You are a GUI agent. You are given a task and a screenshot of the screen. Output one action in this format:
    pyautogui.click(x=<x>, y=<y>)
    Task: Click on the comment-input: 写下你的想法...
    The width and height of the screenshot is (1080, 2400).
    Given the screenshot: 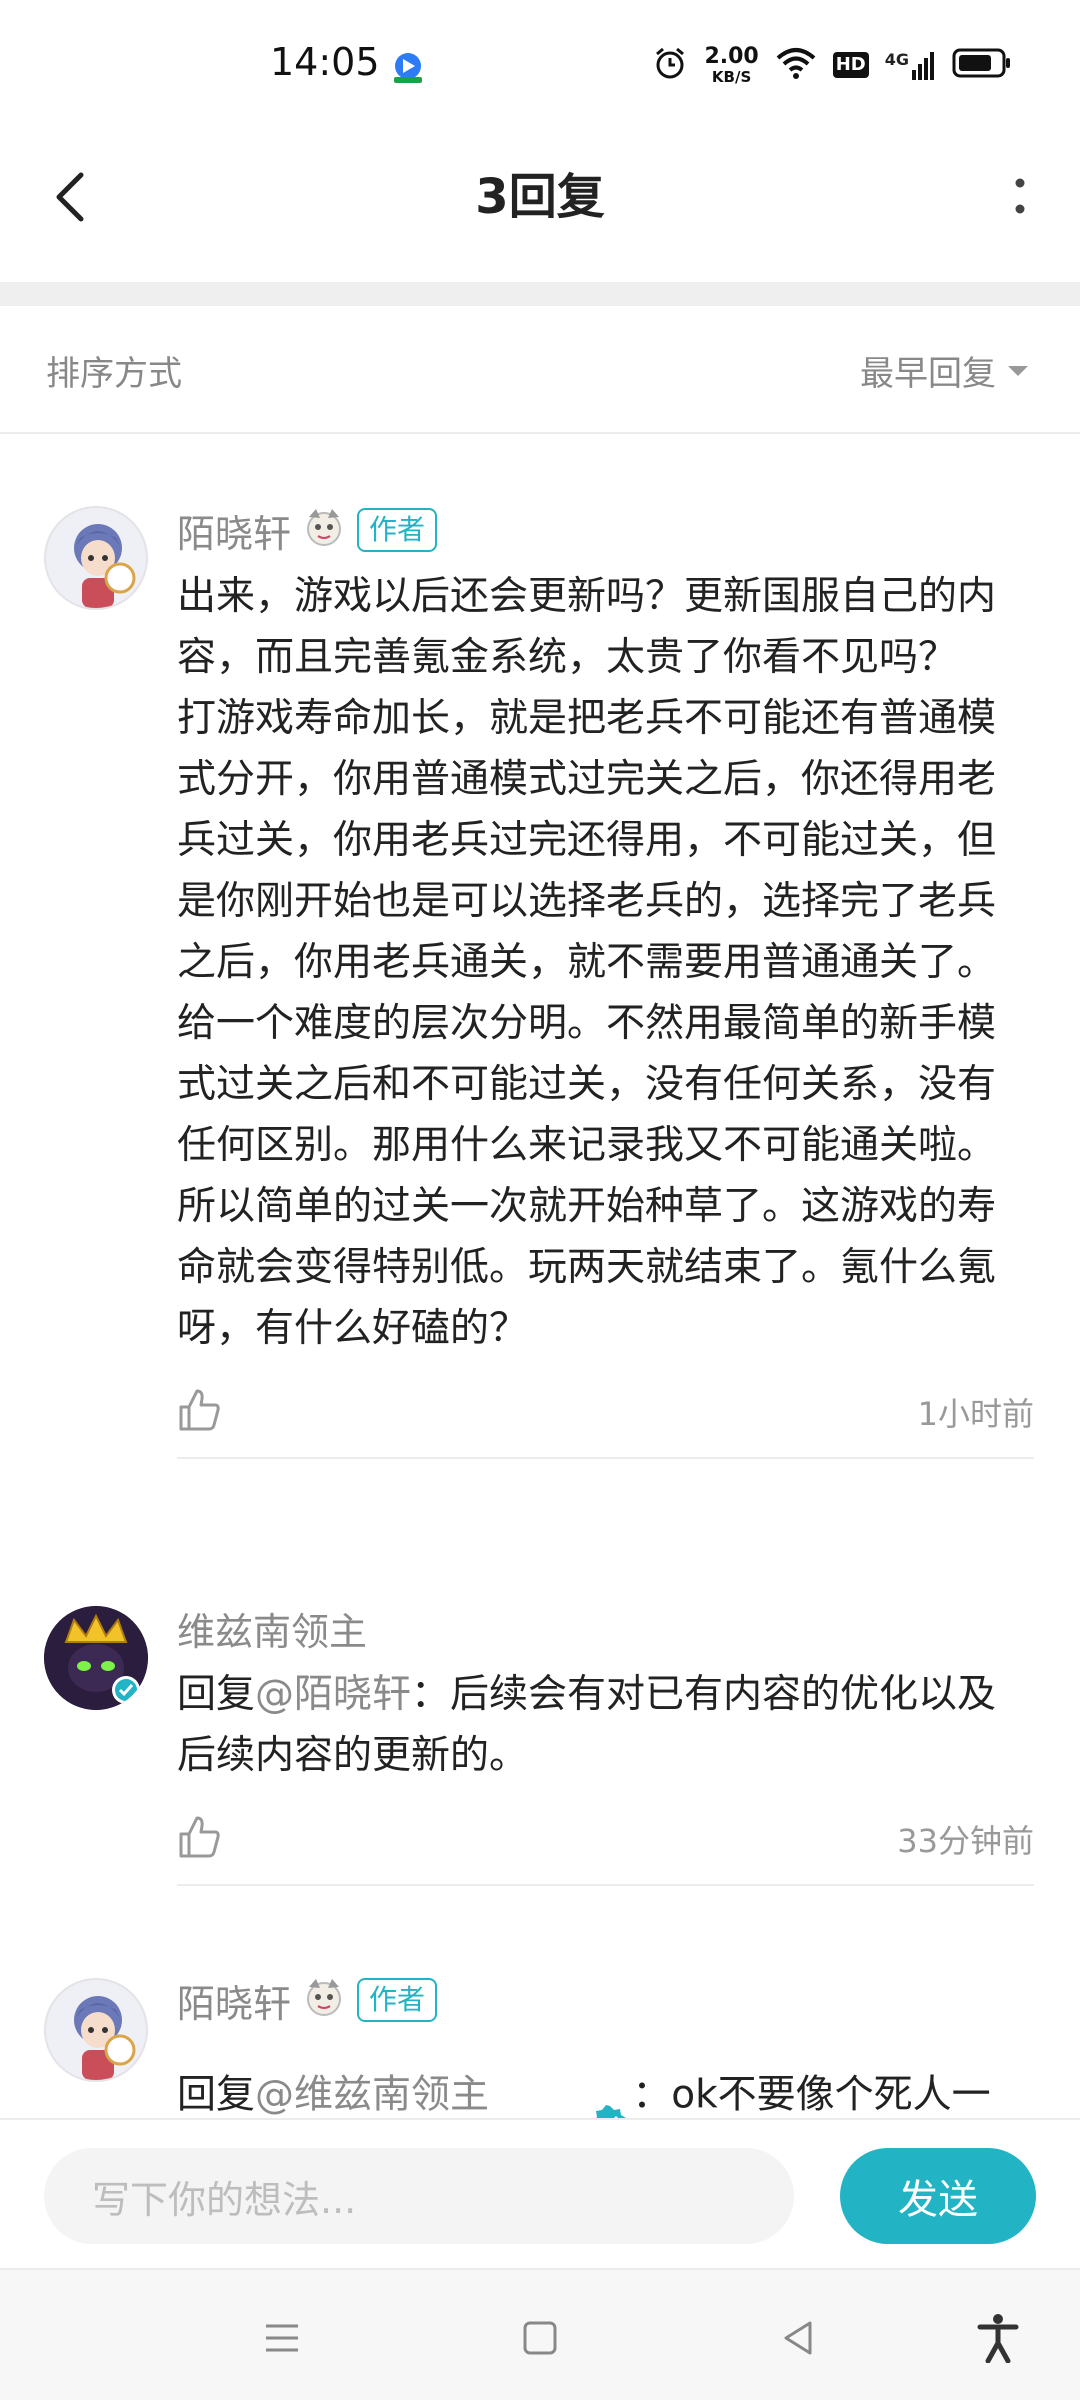 What is the action you would take?
    pyautogui.click(x=419, y=2196)
    